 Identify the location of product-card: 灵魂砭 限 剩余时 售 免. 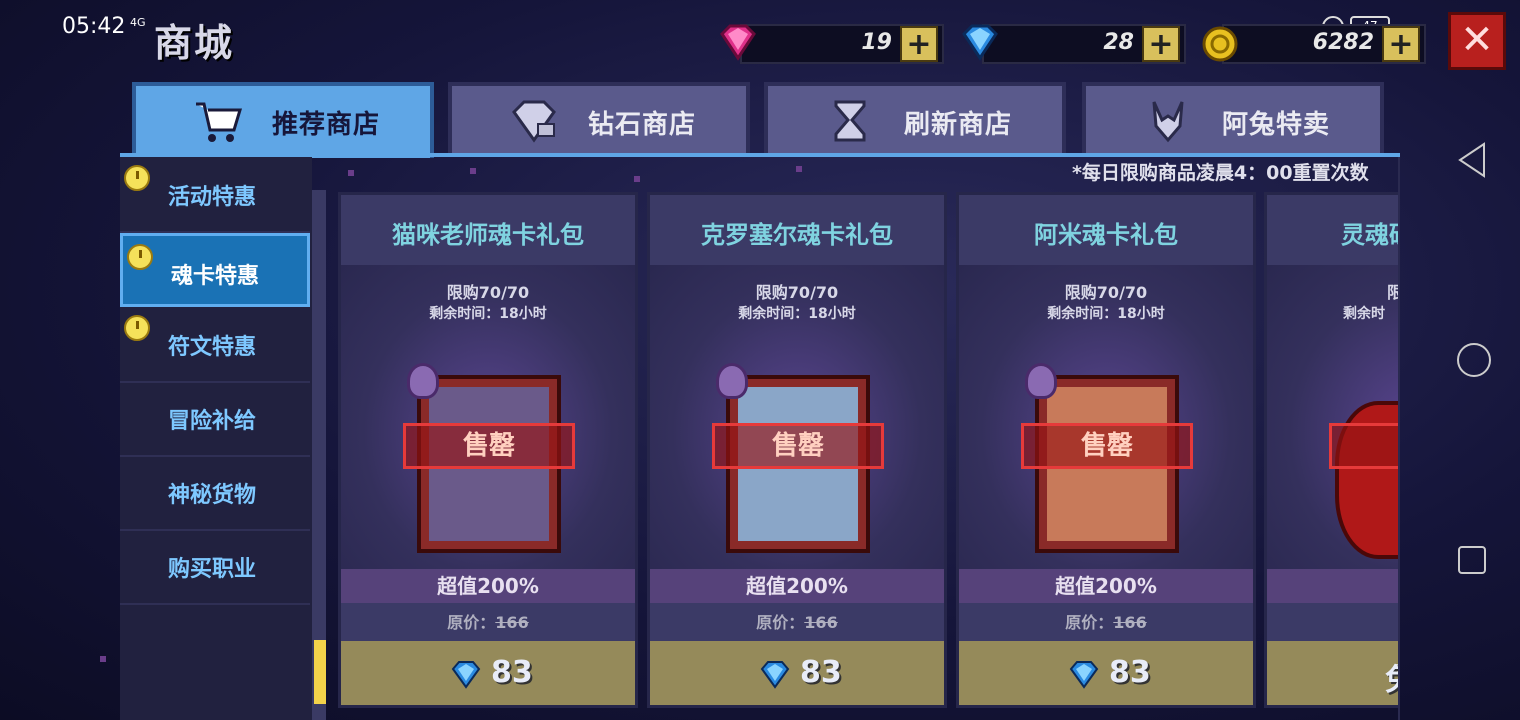
(1331, 450).